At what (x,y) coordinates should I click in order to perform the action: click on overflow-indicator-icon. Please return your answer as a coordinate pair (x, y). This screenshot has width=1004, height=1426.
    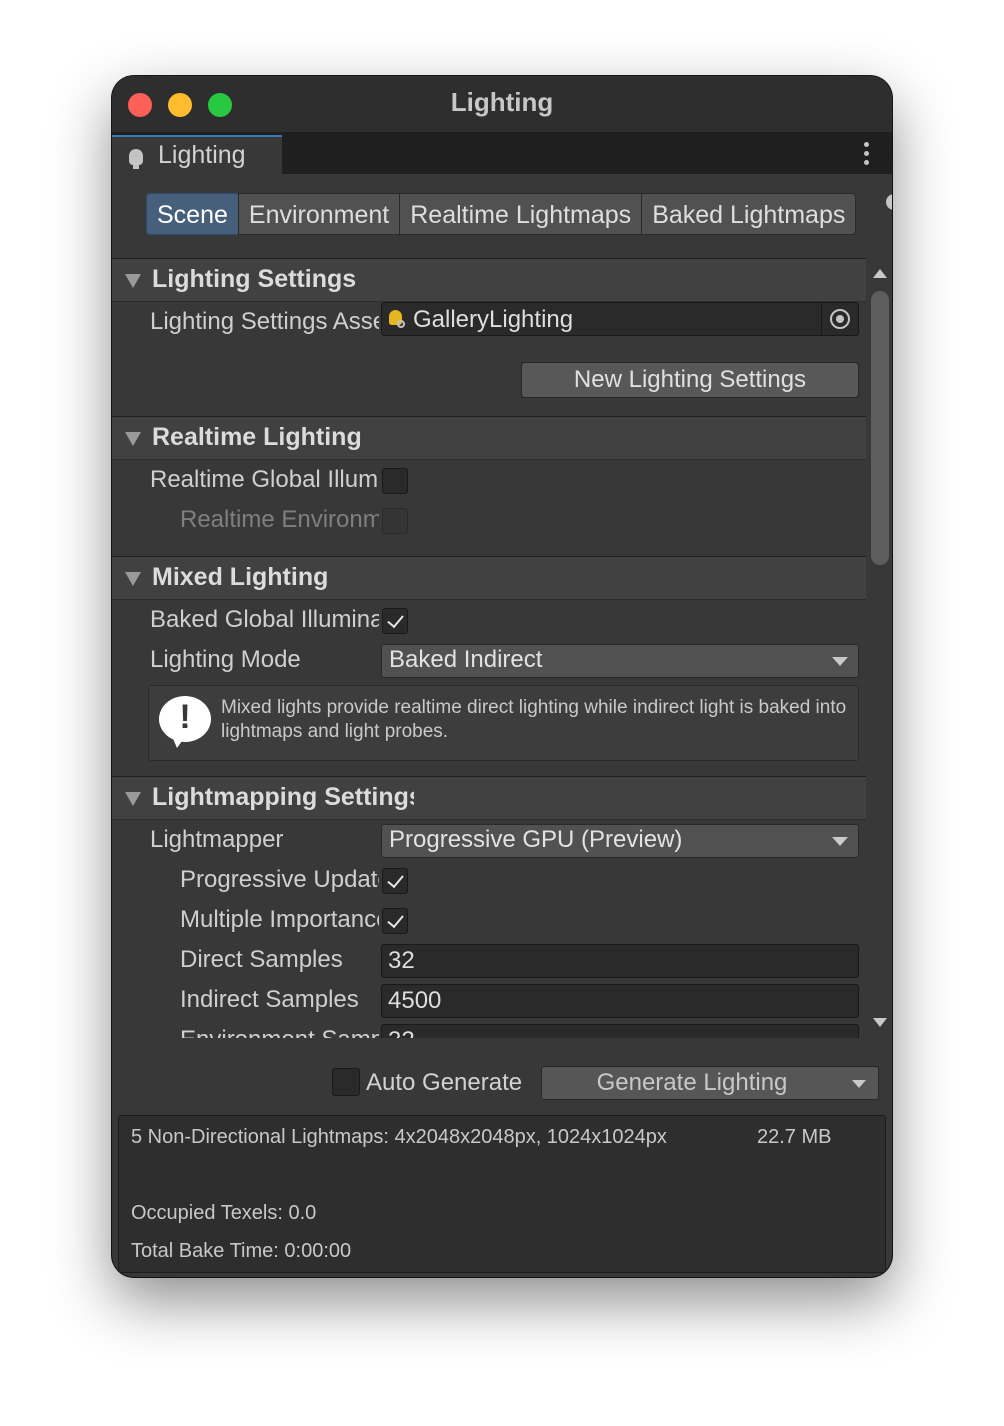
    Looking at the image, I should click on (889, 202).